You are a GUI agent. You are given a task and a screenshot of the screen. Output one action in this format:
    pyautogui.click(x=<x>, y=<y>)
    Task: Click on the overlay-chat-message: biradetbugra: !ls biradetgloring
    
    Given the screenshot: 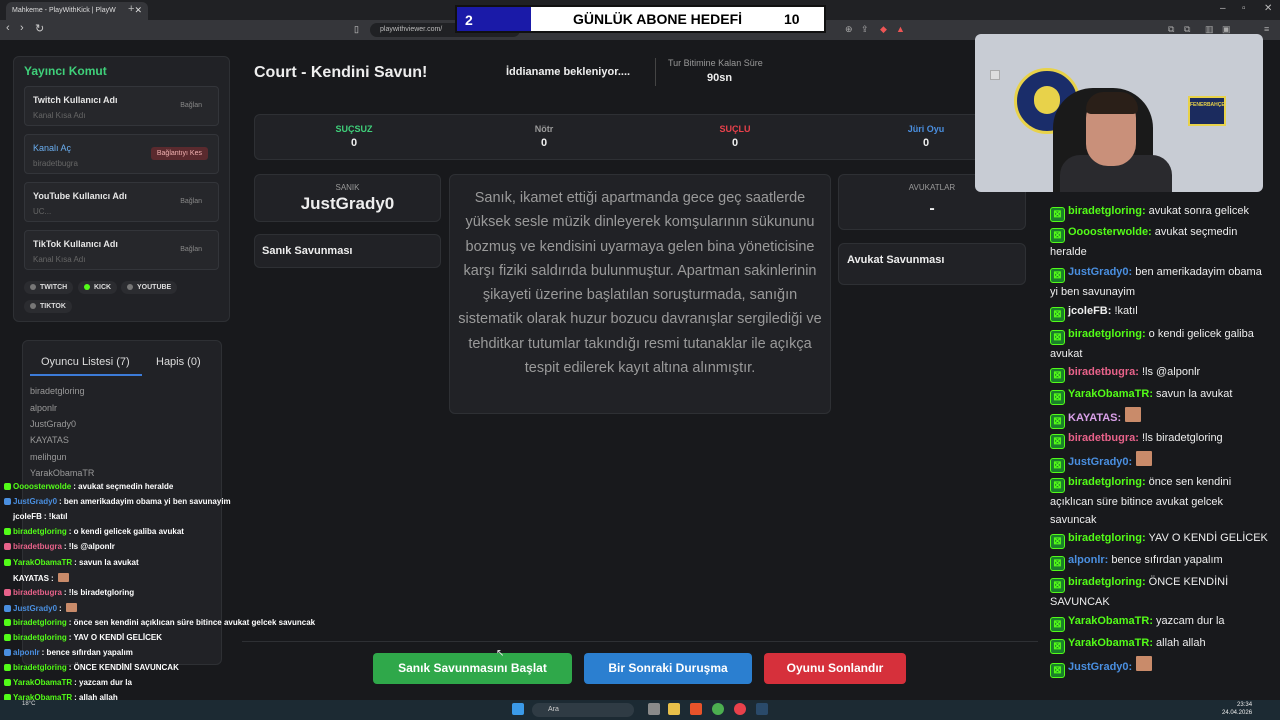 What is the action you would take?
    pyautogui.click(x=69, y=592)
    